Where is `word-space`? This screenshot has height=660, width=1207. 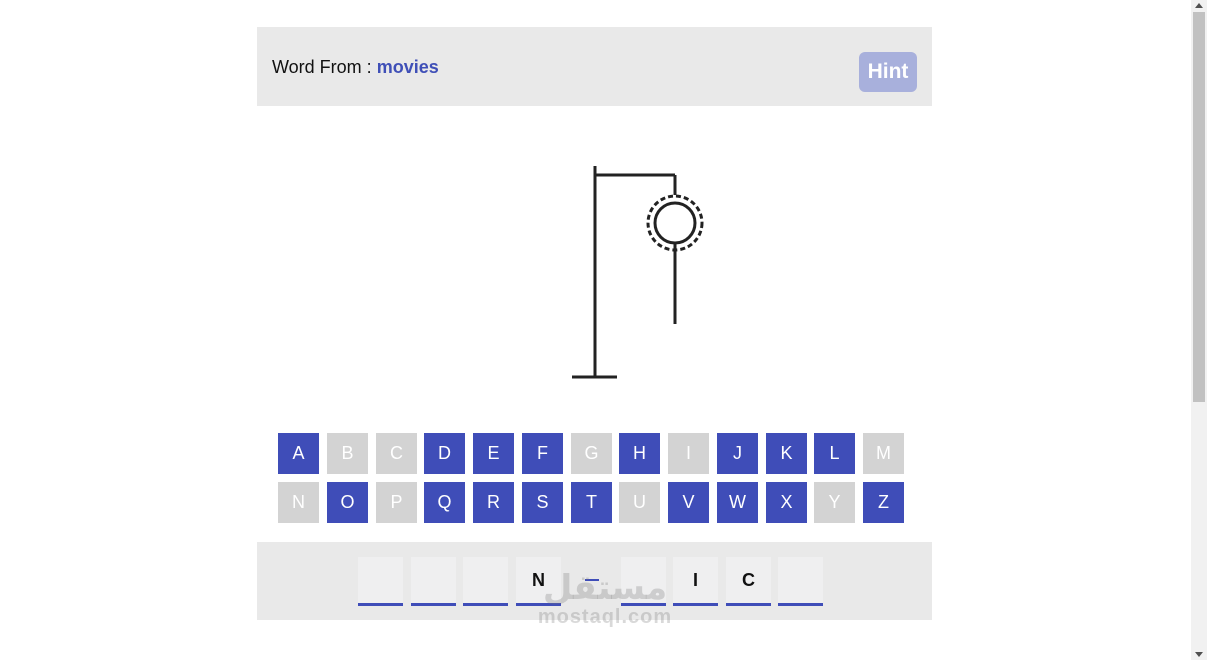 word-space is located at coordinates (590, 580).